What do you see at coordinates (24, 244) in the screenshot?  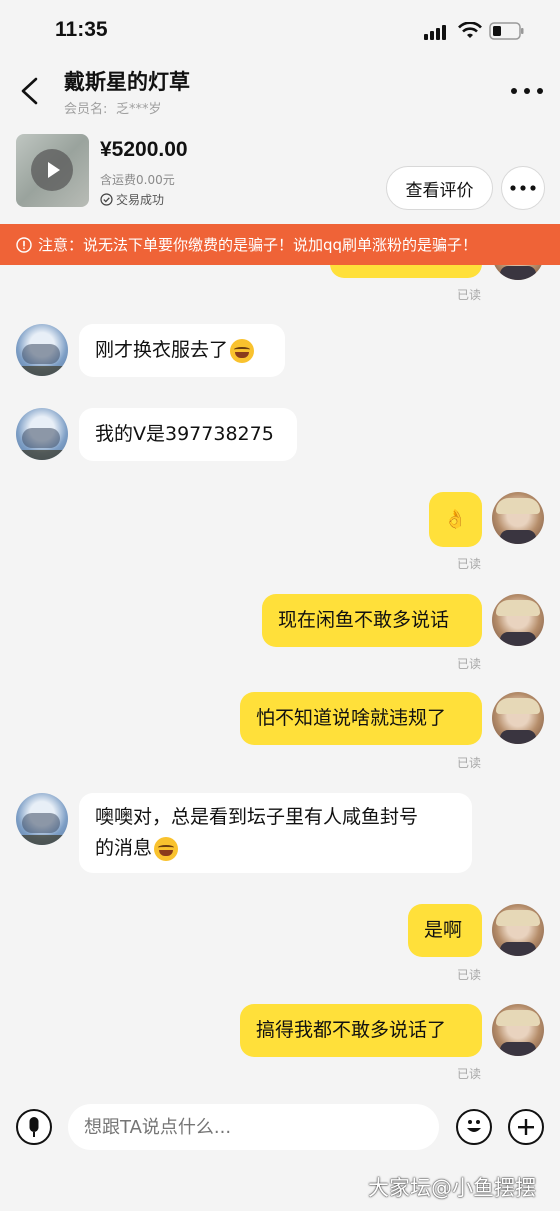 I see `alert-icon` at bounding box center [24, 244].